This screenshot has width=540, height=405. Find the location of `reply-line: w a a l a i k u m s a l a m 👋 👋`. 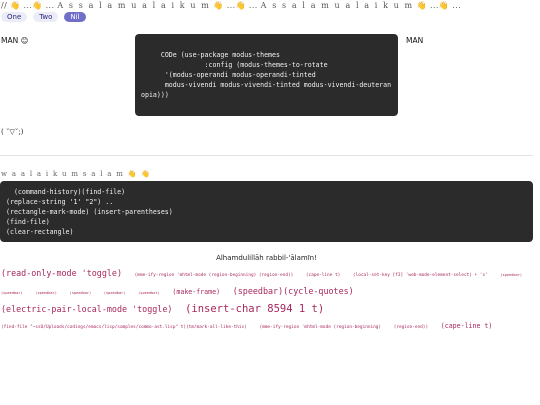

reply-line: w a a l a i k u m s a l a m 👋 👋 is located at coordinates (76, 174).